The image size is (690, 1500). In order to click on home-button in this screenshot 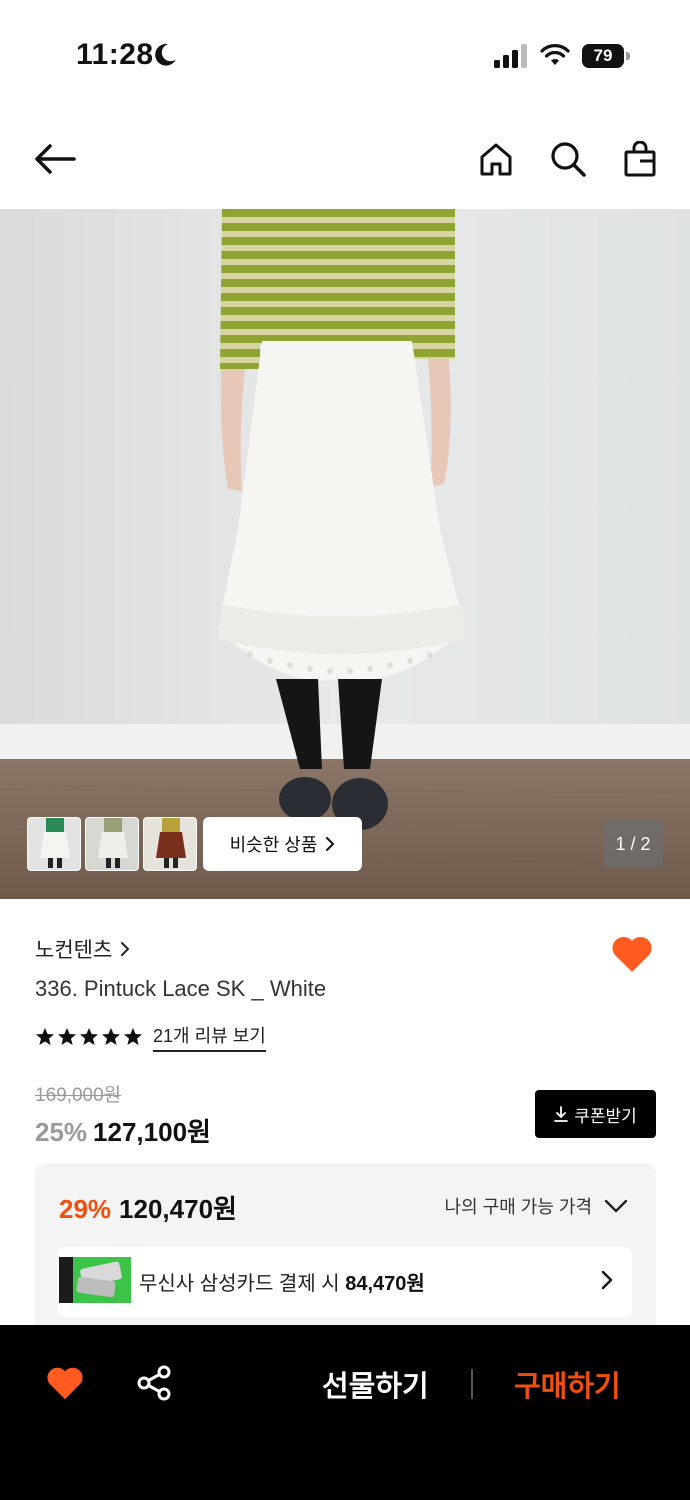, I will do `click(496, 159)`.